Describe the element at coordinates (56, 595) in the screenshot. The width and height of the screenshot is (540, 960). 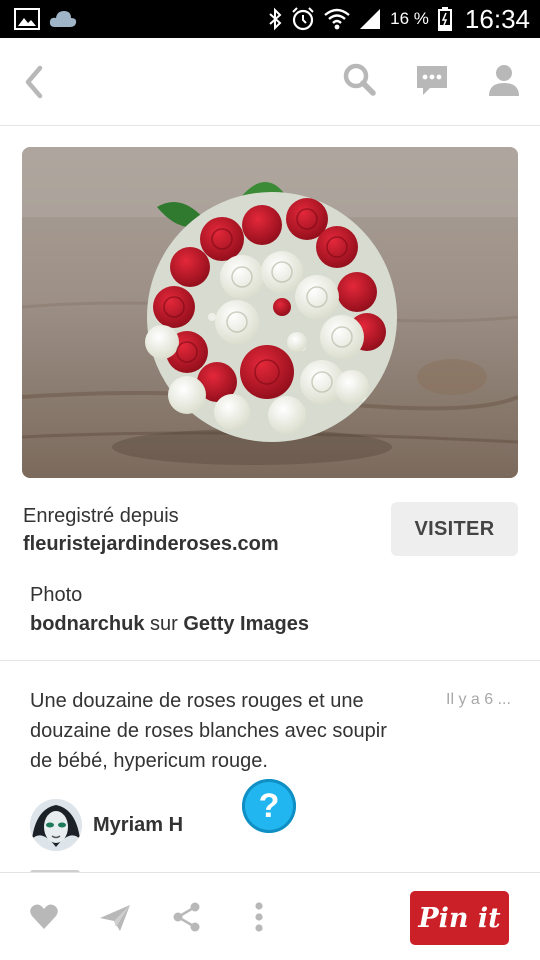
I see `photo-label: Photo` at that location.